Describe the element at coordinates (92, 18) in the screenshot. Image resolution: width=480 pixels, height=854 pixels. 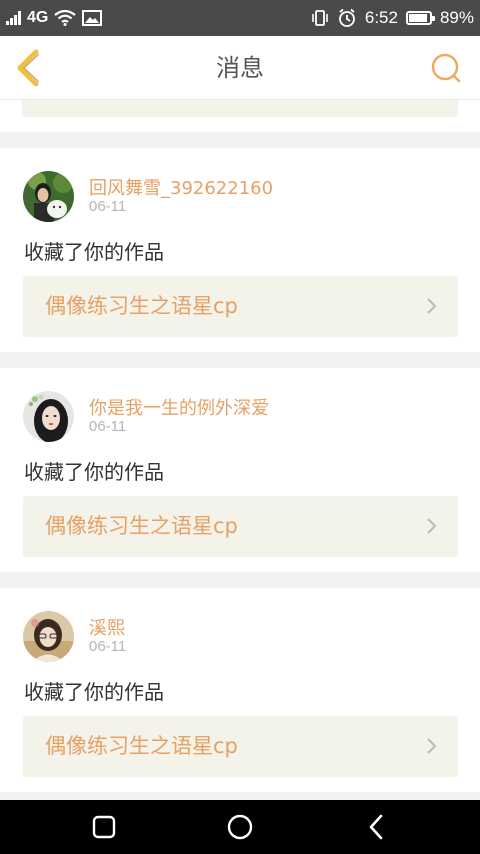
I see `image-notification-icon` at that location.